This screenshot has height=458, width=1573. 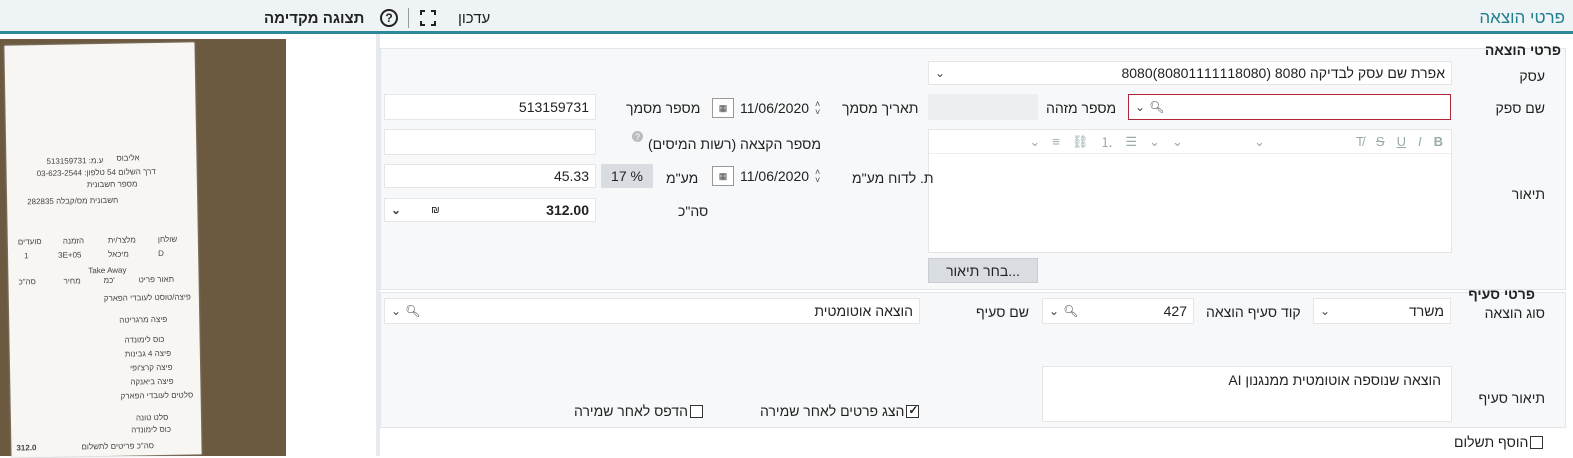 I want to click on clear-format-icon: T̸, so click(x=1360, y=141).